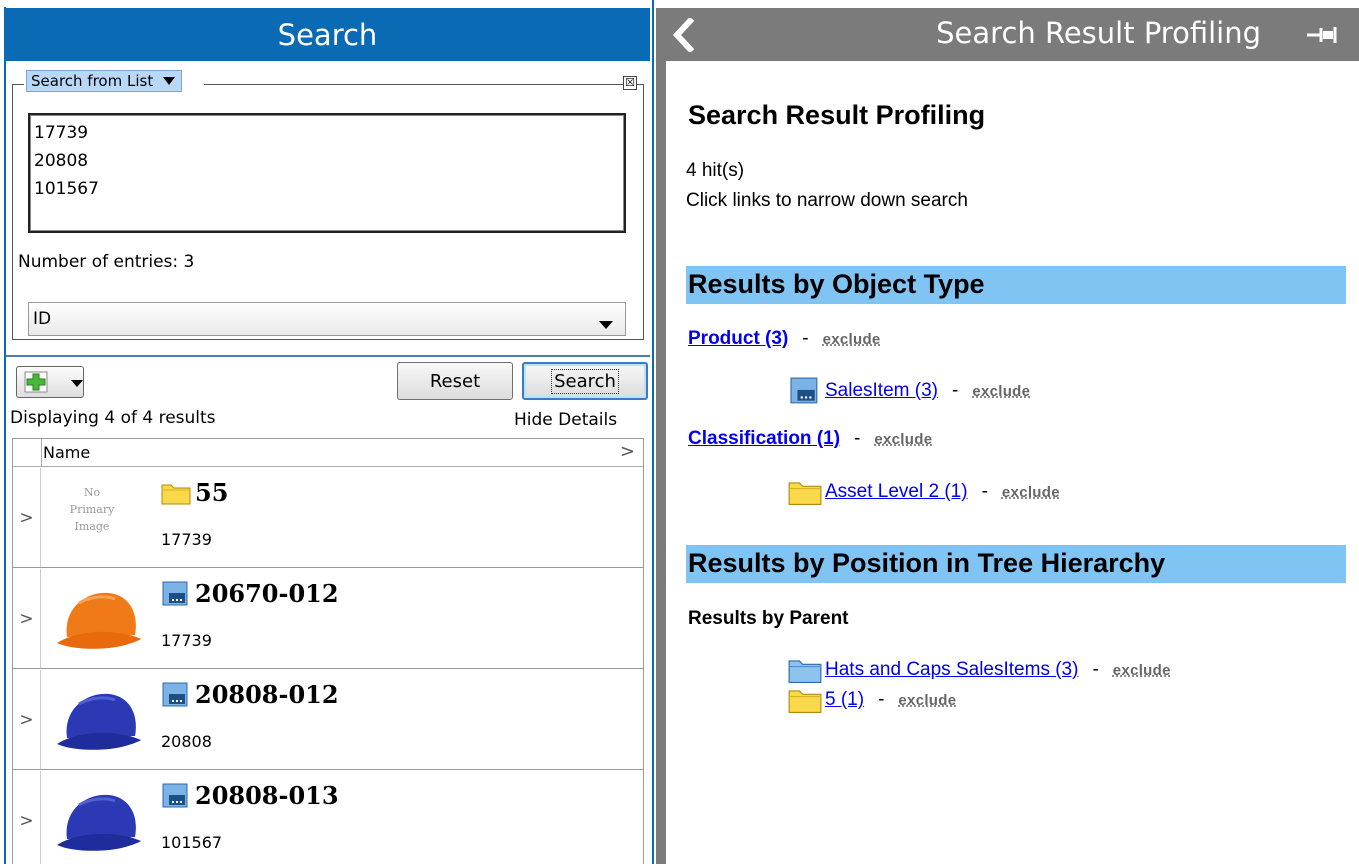 This screenshot has width=1359, height=864. I want to click on id-select-value: ID, so click(42, 319).